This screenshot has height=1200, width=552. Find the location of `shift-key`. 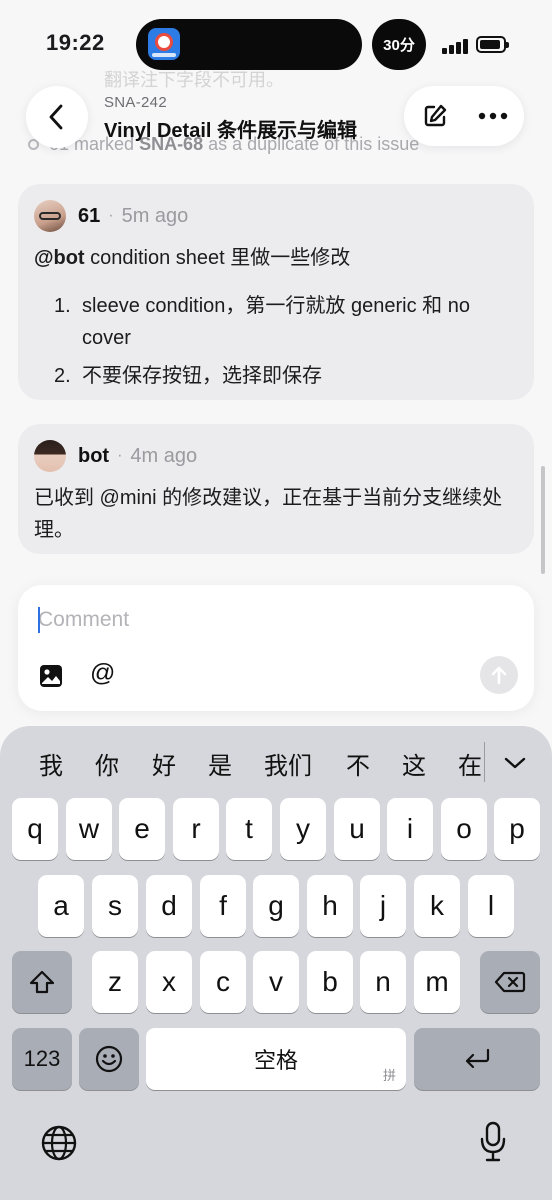

shift-key is located at coordinates (42, 982).